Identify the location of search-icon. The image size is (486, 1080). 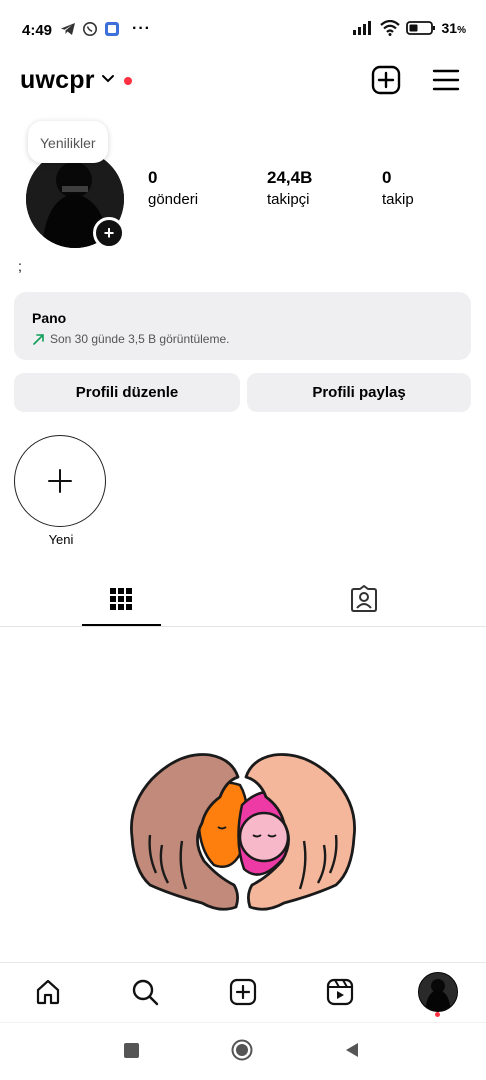
(145, 992).